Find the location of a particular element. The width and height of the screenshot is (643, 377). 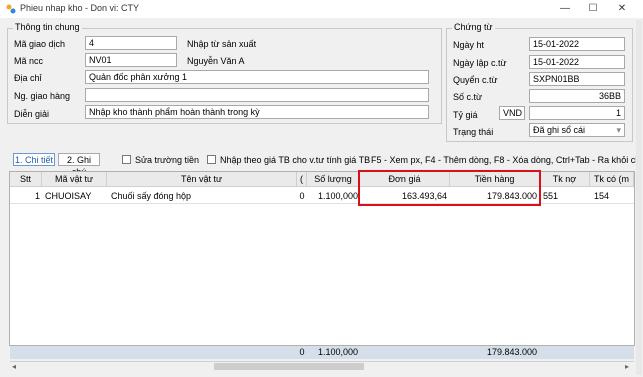

so-ct-label: Số c.từ is located at coordinates (468, 97).